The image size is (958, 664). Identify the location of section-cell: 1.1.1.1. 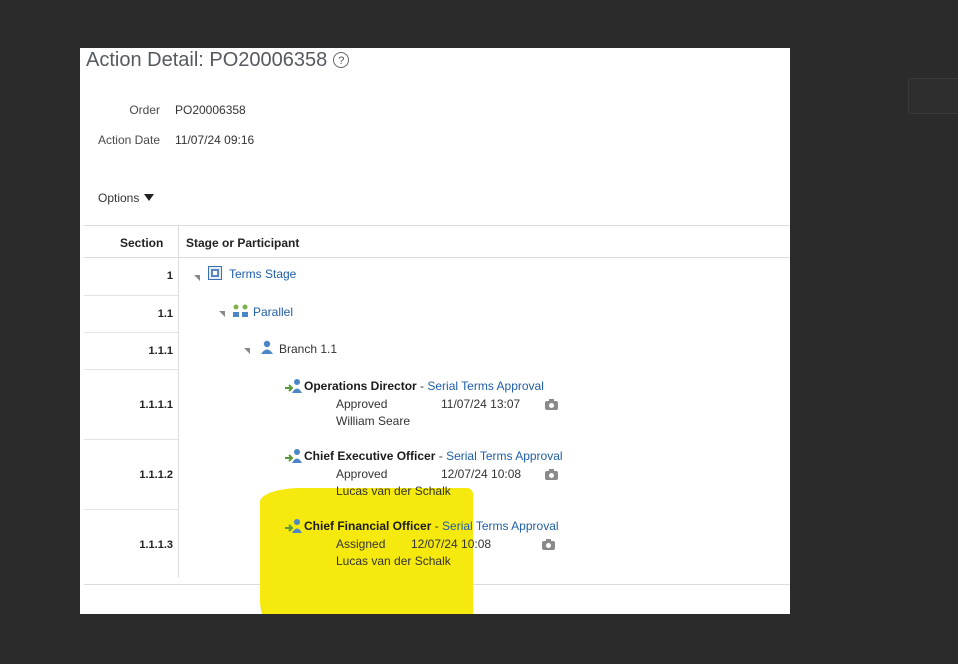
(156, 405).